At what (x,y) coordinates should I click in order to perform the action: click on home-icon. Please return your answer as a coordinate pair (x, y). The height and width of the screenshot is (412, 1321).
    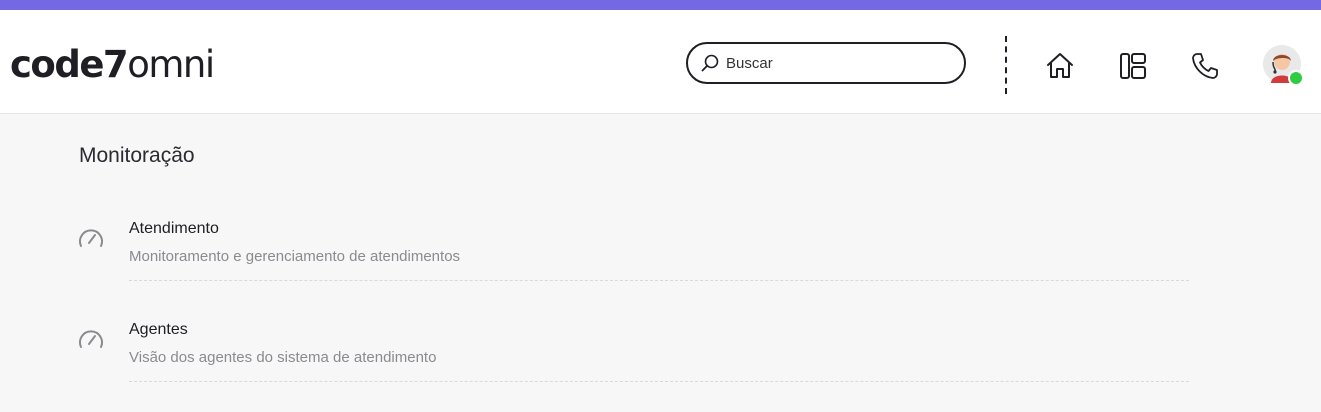
    Looking at the image, I should click on (1060, 65).